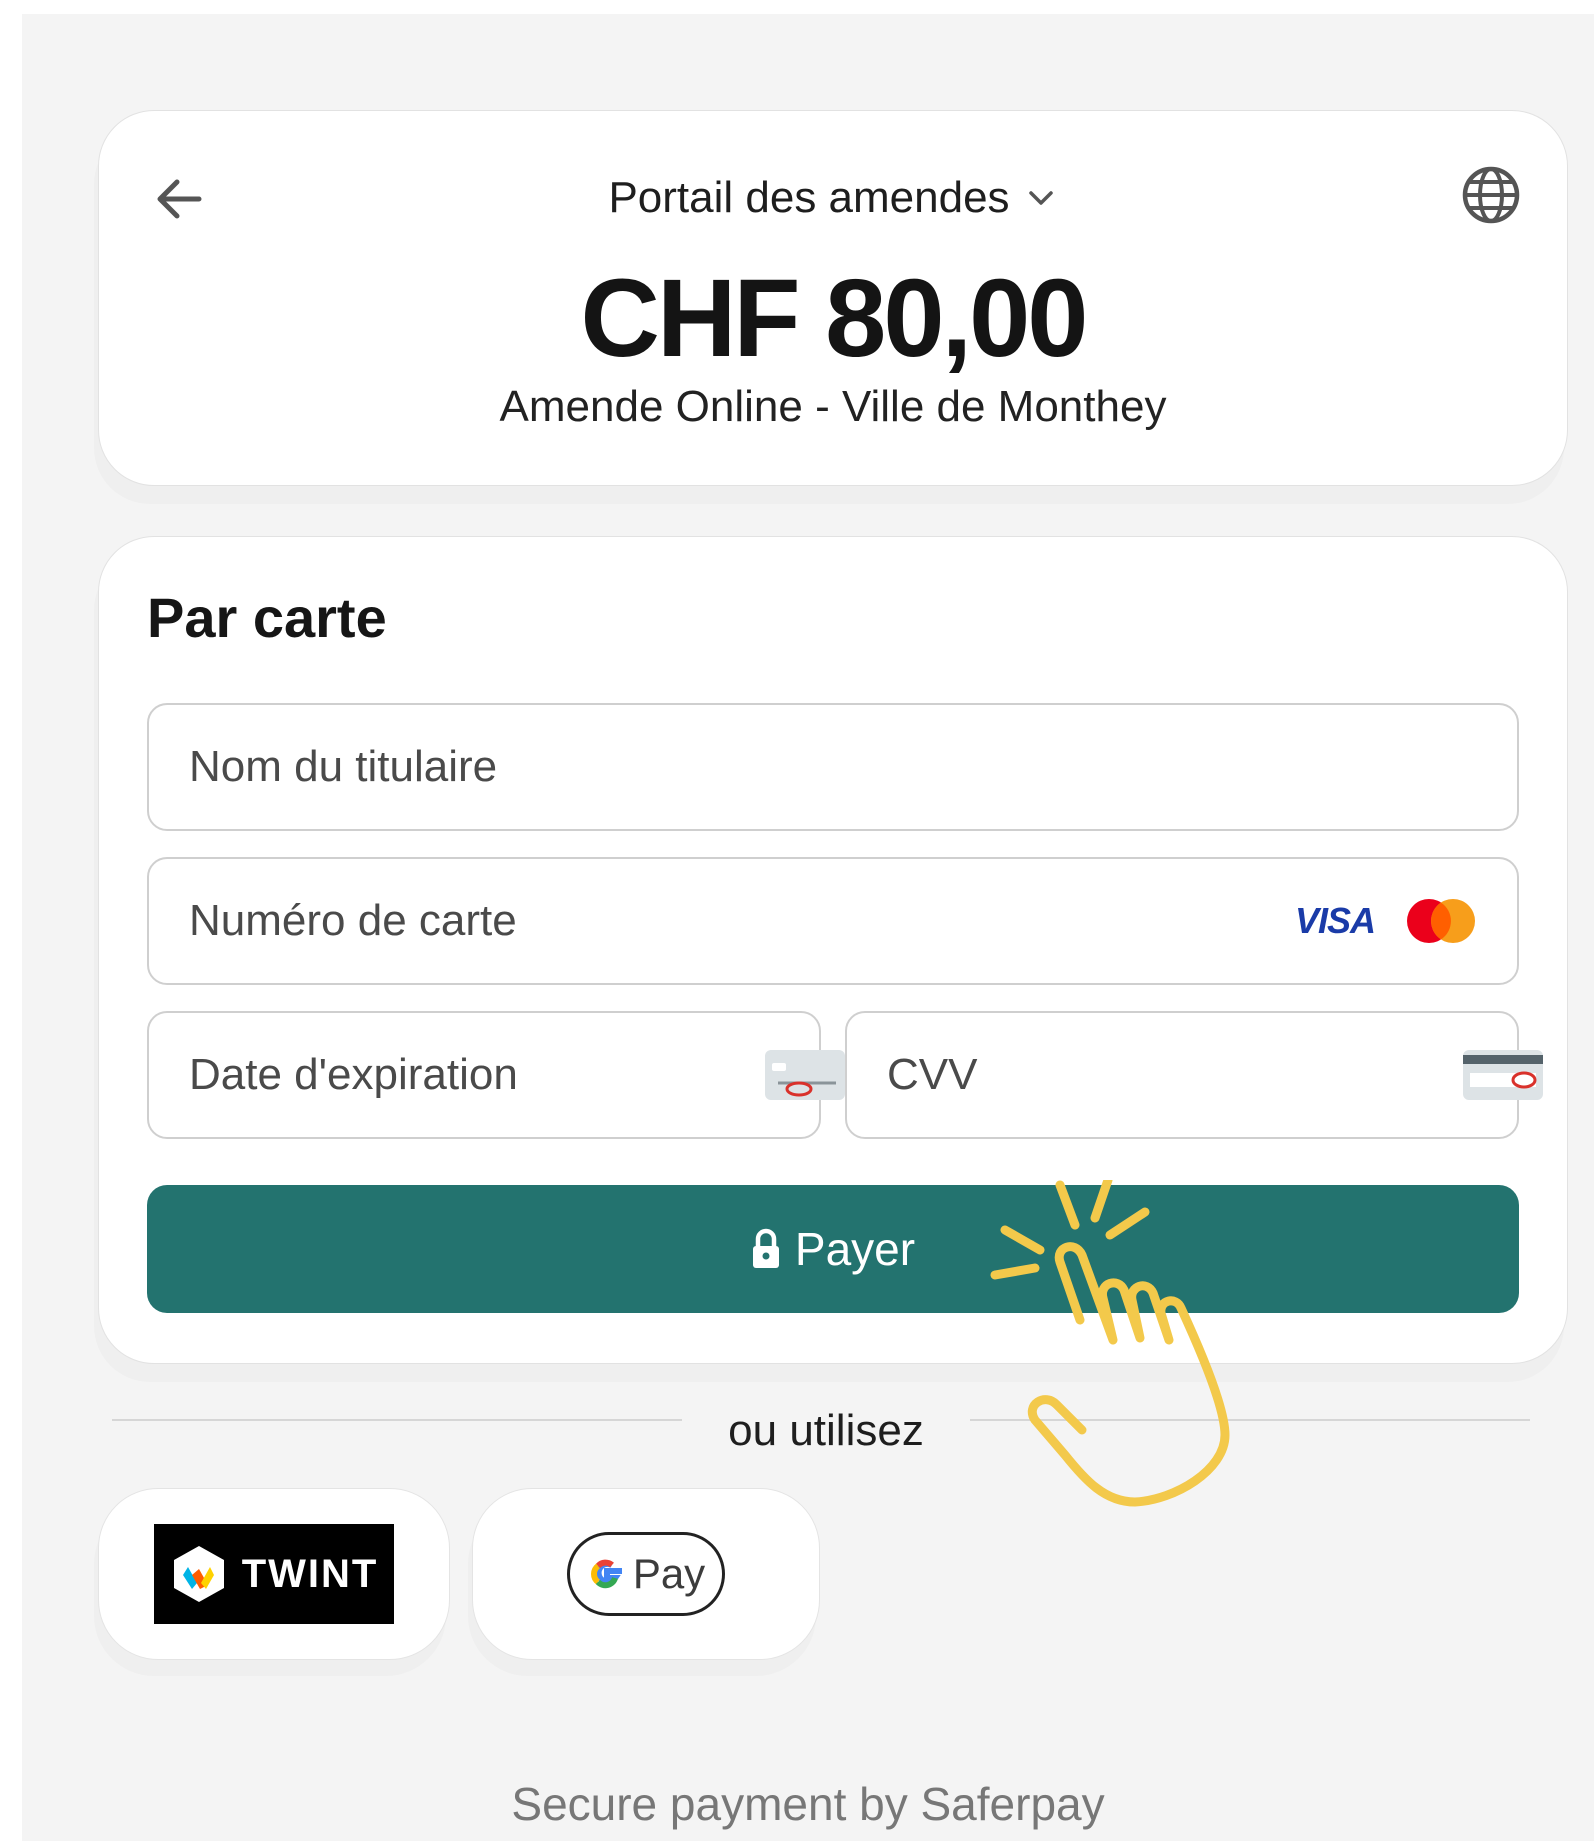 This screenshot has width=1594, height=1841. Describe the element at coordinates (855, 1249) in the screenshot. I see `pay-button-label: Payer` at that location.